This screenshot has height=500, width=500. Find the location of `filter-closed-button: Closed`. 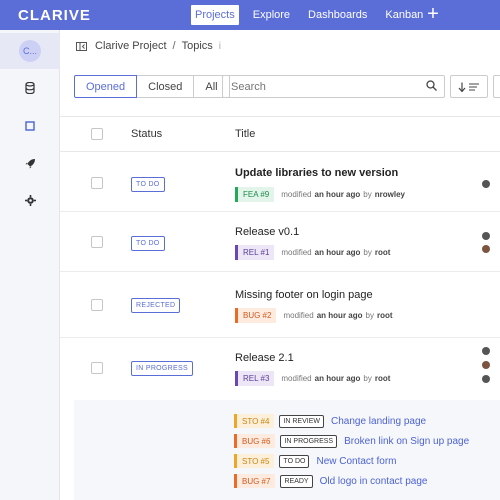

filter-closed-button: Closed is located at coordinates (166, 86).